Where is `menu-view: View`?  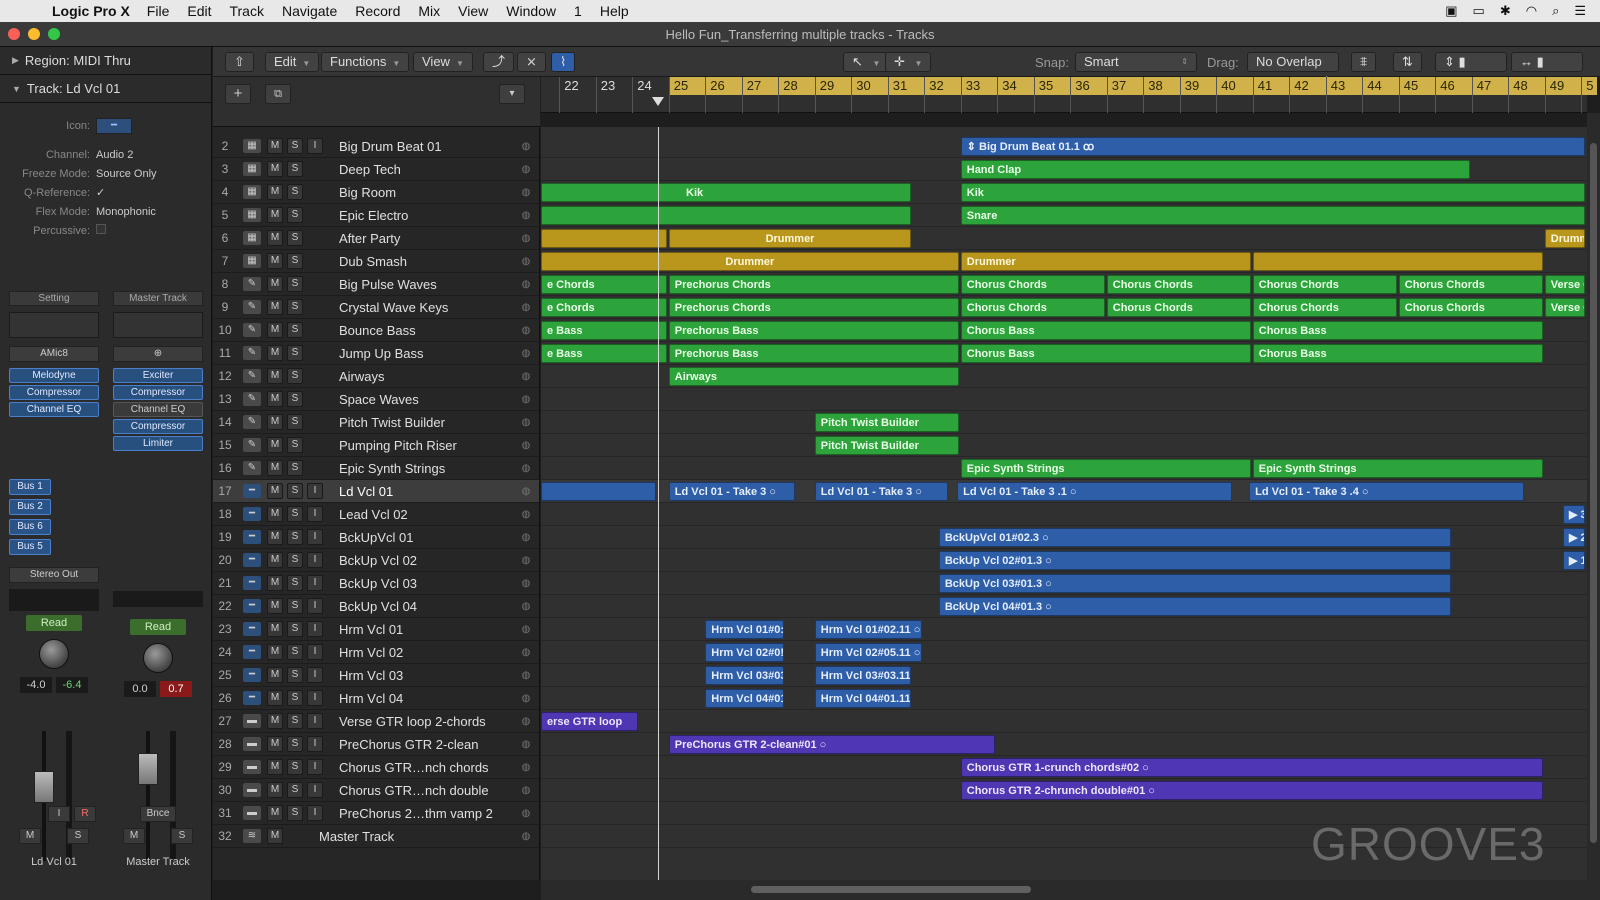 menu-view: View is located at coordinates (473, 11).